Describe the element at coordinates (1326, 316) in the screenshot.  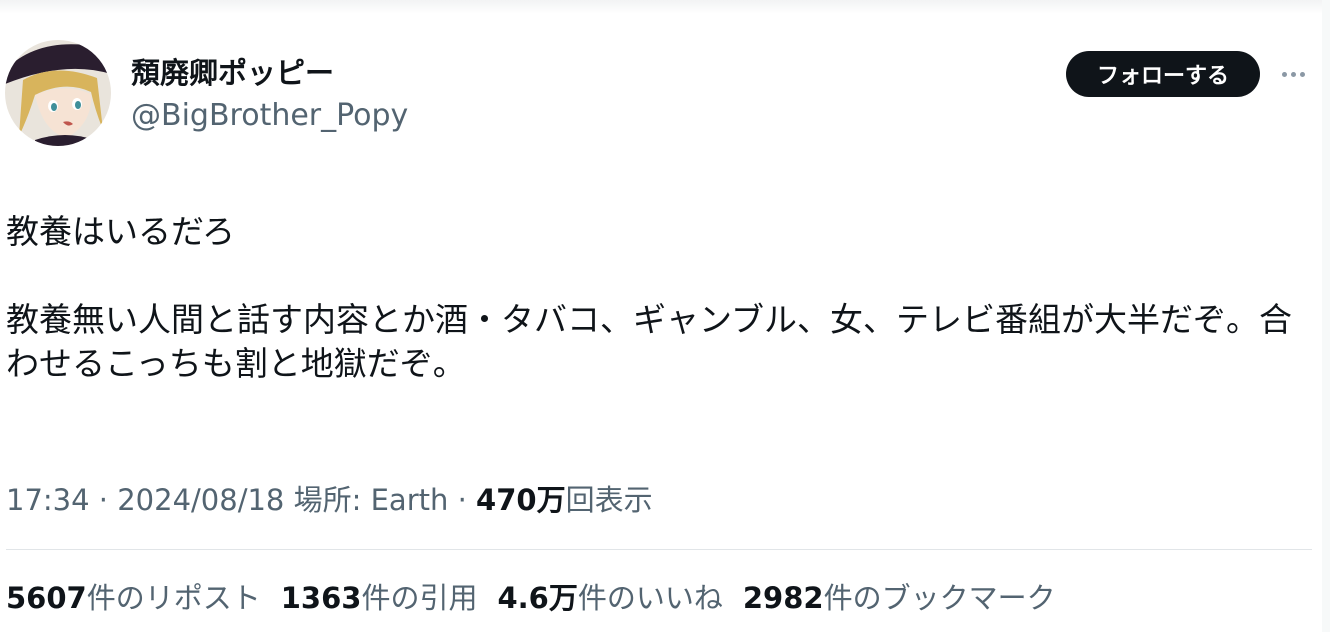
I see `scrollbar-track` at that location.